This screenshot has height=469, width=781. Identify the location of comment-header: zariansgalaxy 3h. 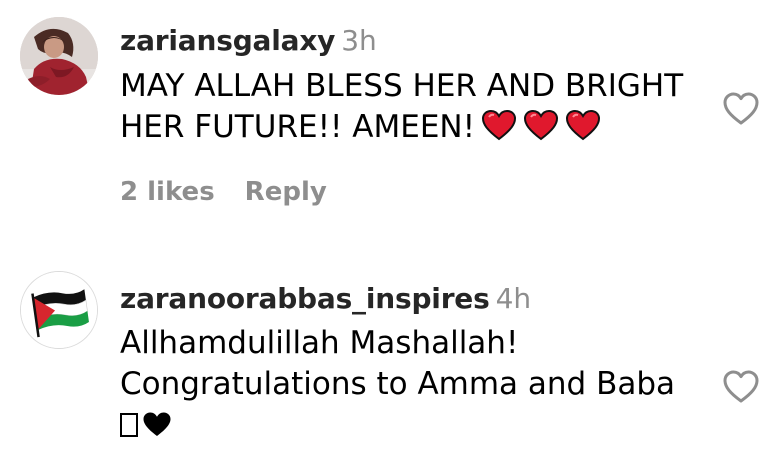
(248, 40).